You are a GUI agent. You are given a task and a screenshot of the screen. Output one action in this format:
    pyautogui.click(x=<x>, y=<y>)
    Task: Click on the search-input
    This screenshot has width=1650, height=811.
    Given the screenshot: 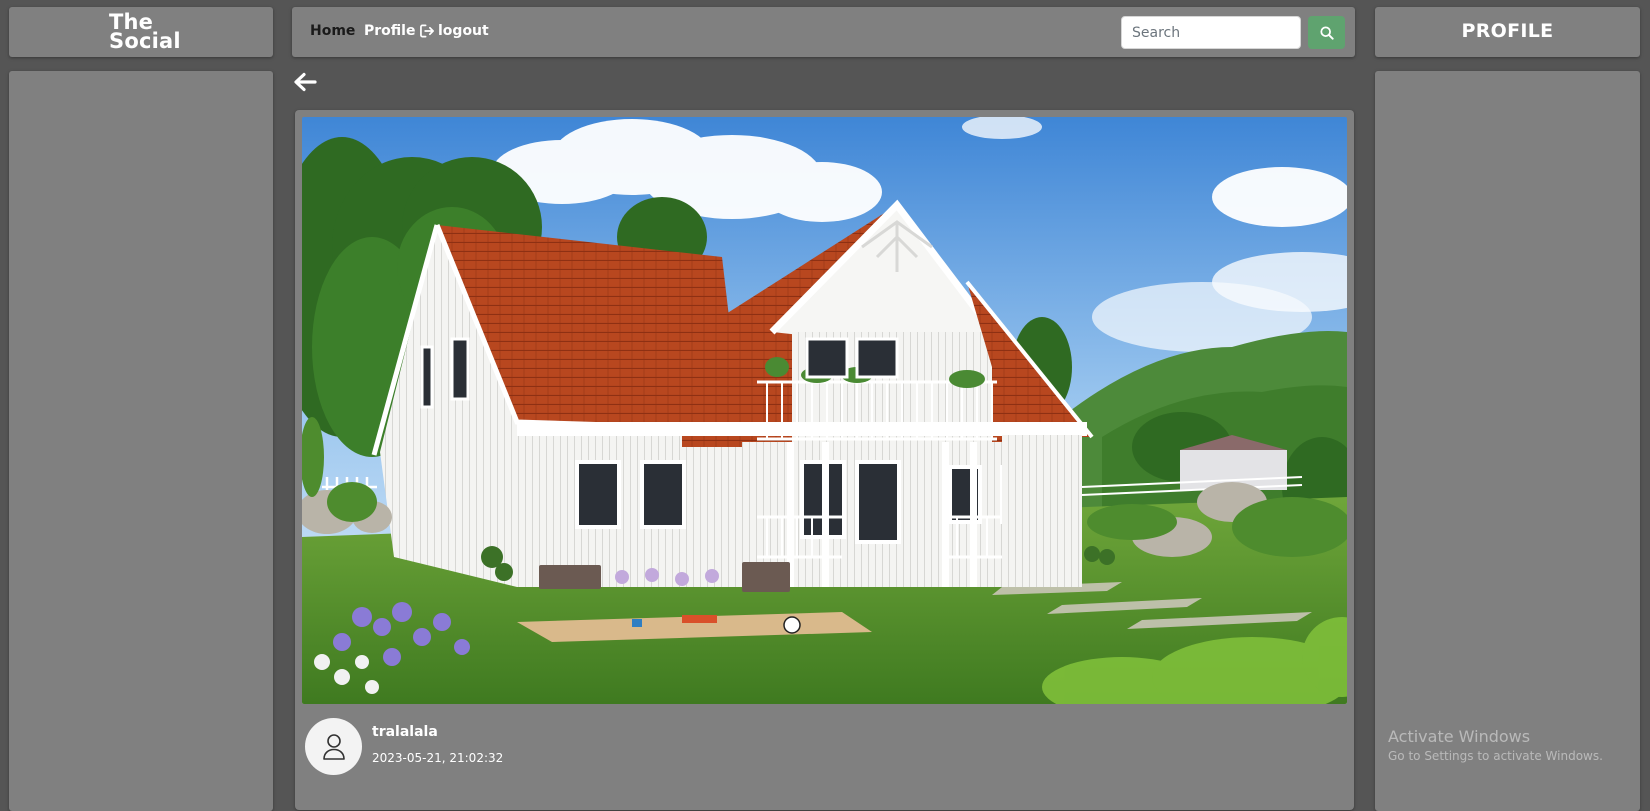 What is the action you would take?
    pyautogui.click(x=1211, y=32)
    